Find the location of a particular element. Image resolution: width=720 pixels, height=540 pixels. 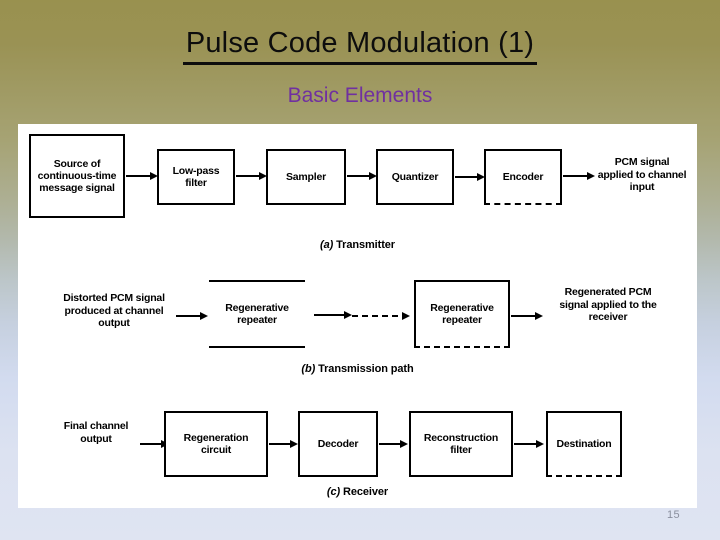

label-final-channel-output: Final channel output is located at coordinates (96, 432).